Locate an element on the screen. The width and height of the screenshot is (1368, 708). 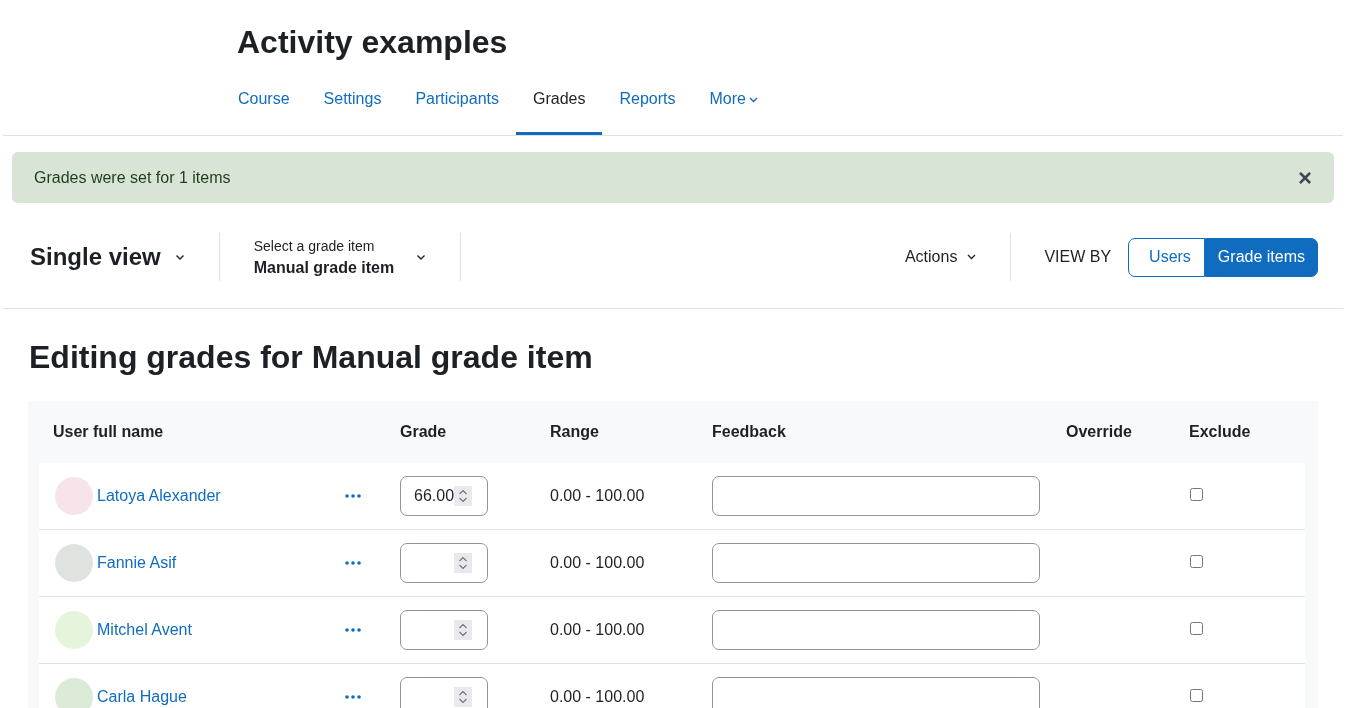
actions-dropdown: Actions is located at coordinates (940, 257).